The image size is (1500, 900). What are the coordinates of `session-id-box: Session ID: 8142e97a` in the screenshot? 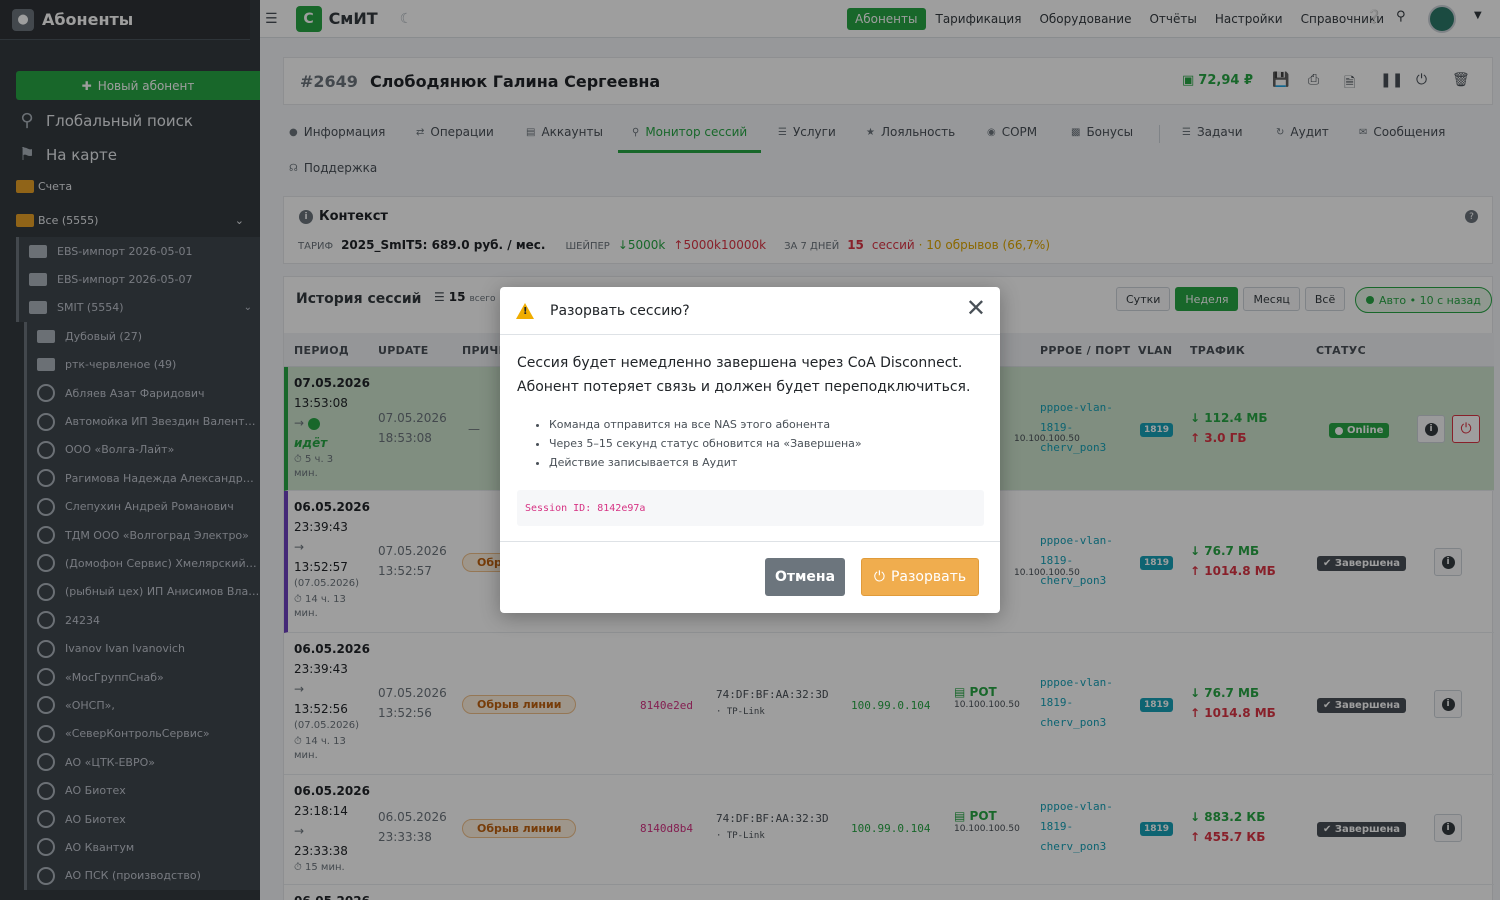 It's located at (750, 508).